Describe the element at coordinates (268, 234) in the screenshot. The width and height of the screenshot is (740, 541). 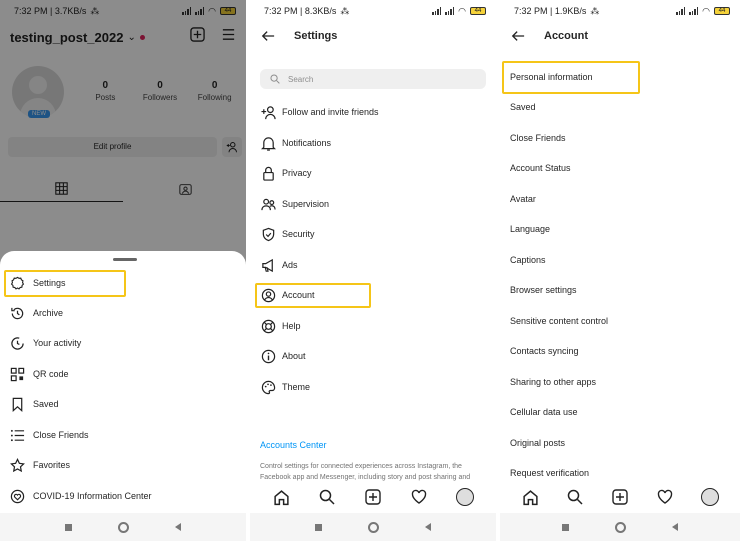
I see `shield-icon` at that location.